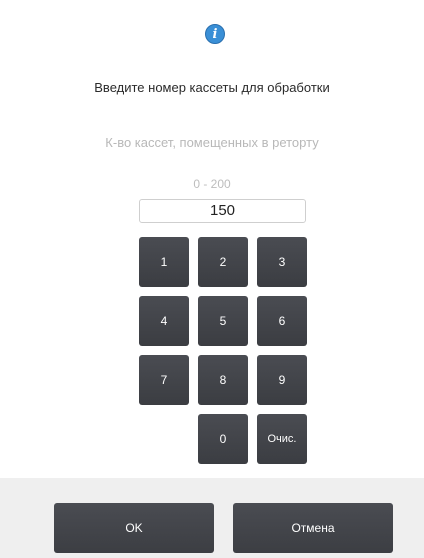 This screenshot has height=558, width=424. Describe the element at coordinates (282, 380) in the screenshot. I see `key-9: 9` at that location.